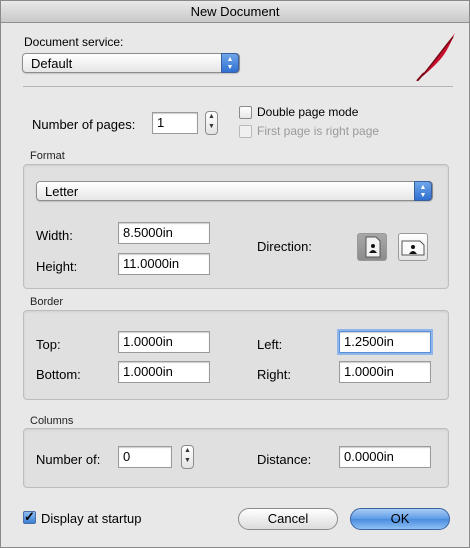  I want to click on border-group, so click(236, 355).